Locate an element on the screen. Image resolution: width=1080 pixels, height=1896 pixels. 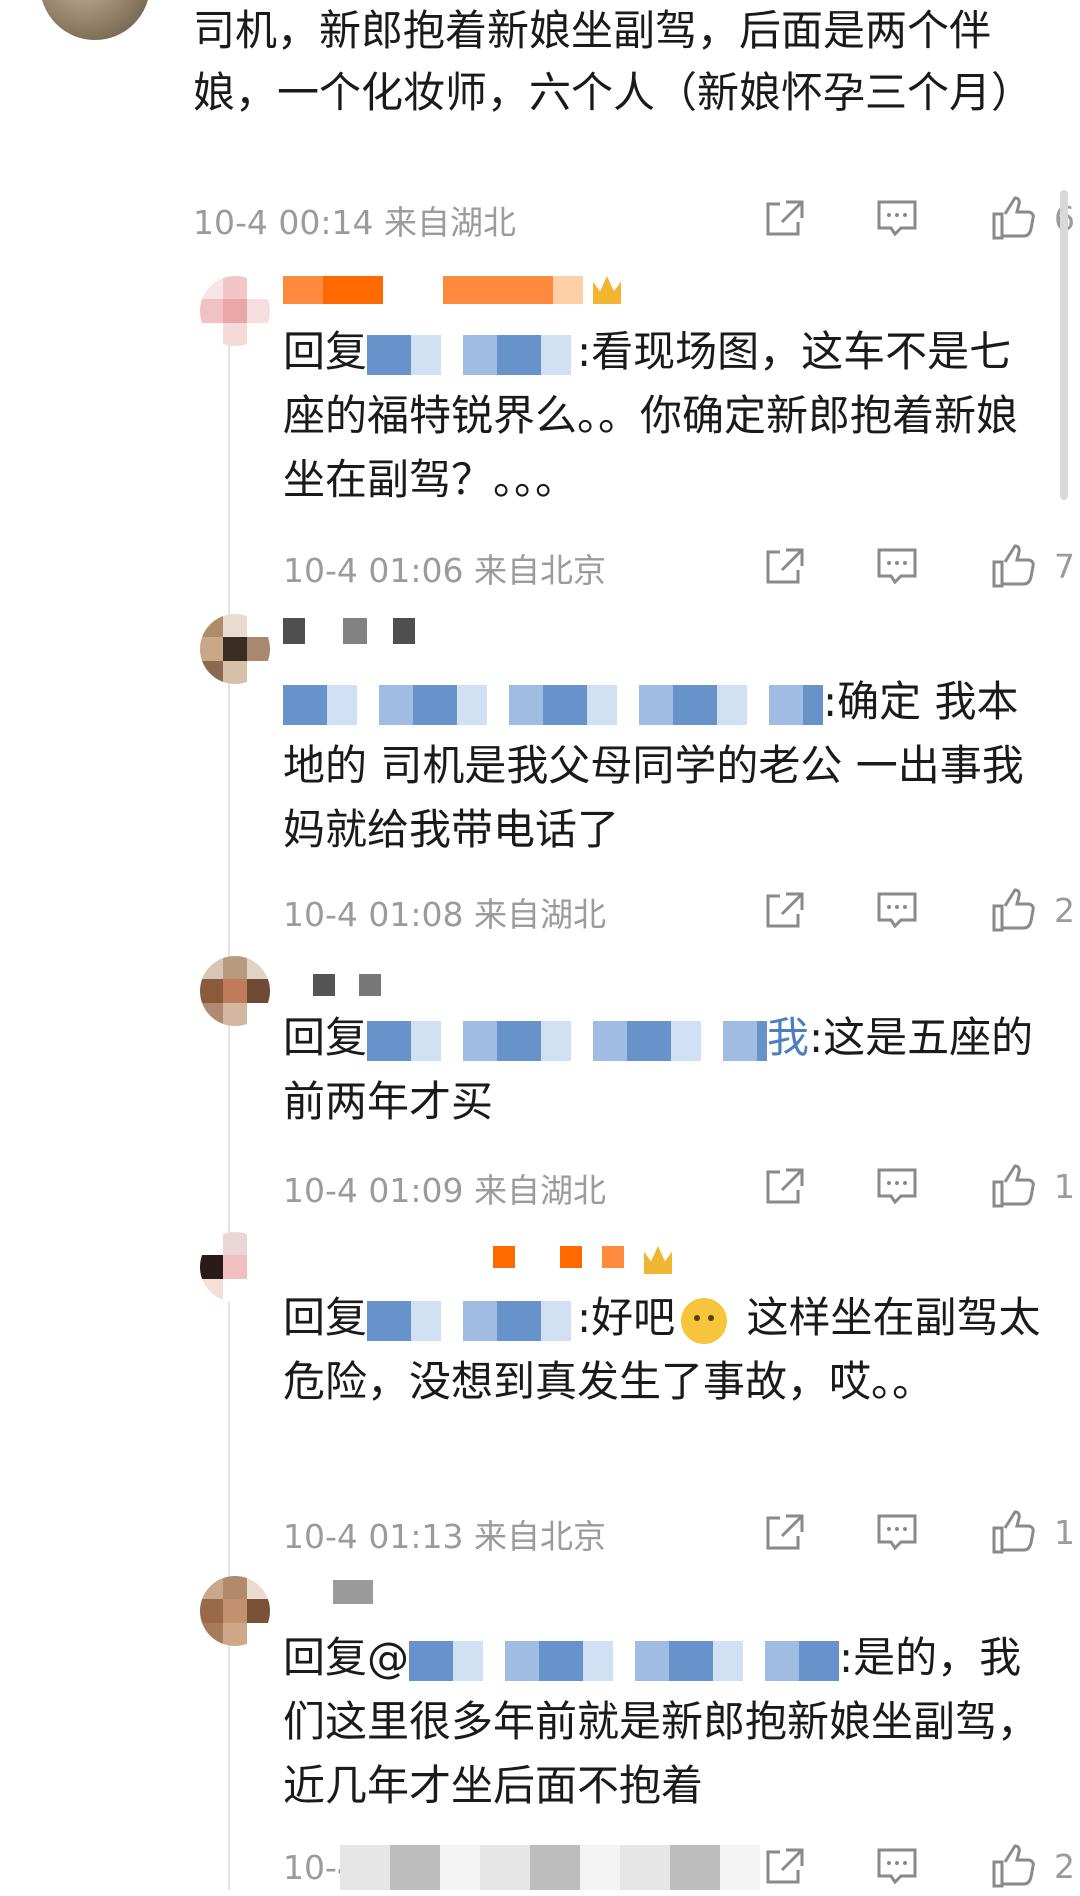
reply-actions: 7 is located at coordinates (915, 566).